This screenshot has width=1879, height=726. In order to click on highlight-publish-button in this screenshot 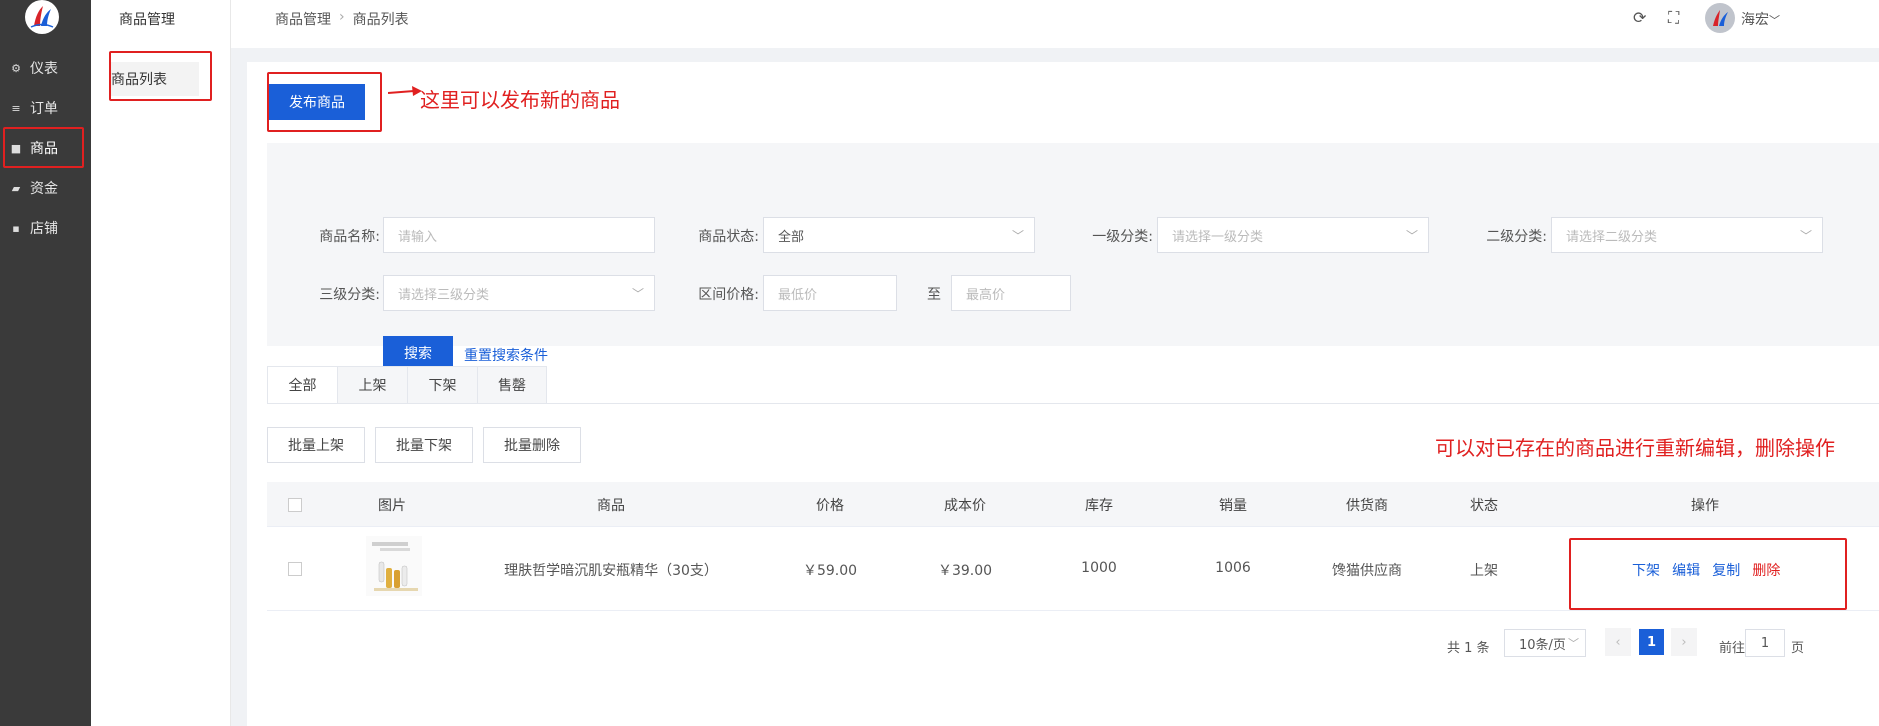, I will do `click(324, 102)`.